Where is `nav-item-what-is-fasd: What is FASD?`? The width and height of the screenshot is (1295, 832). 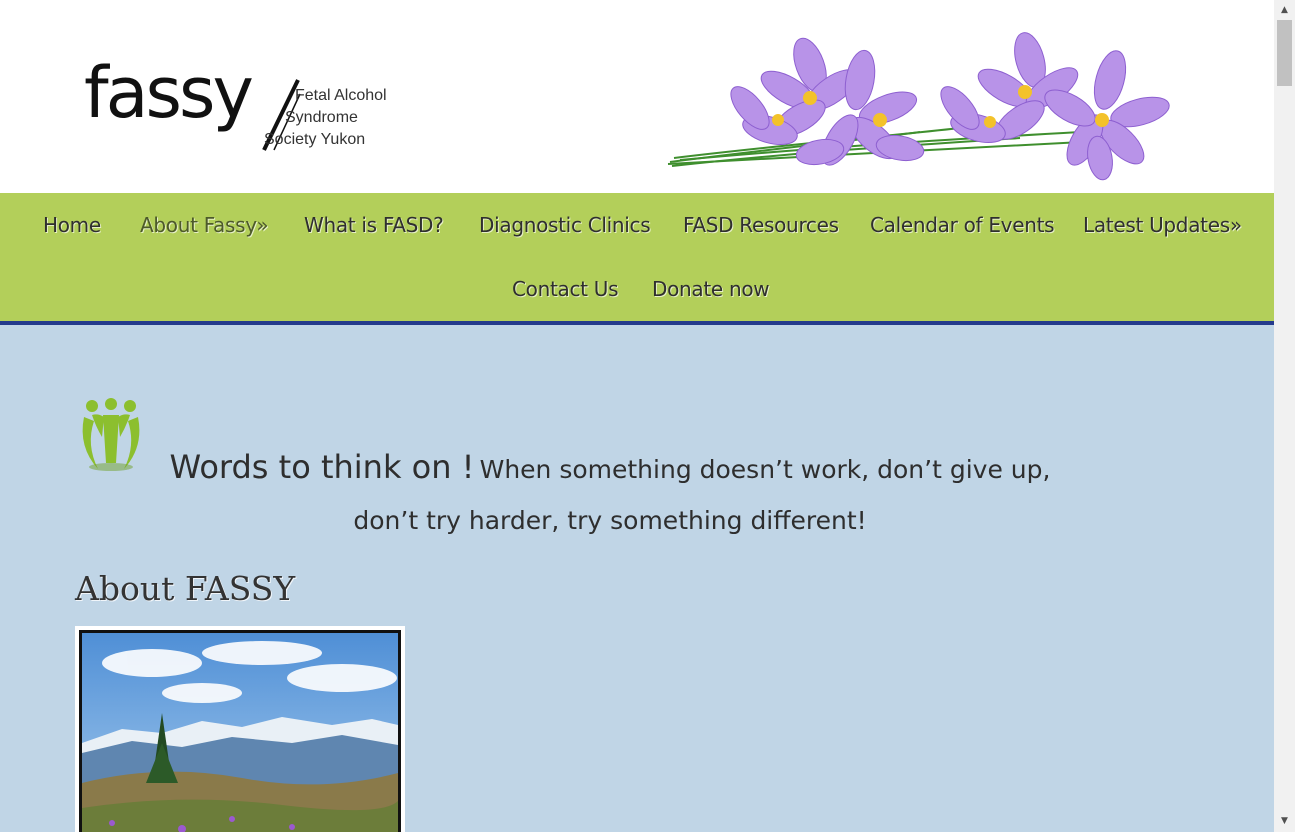 nav-item-what-is-fasd: What is FASD? is located at coordinates (374, 225).